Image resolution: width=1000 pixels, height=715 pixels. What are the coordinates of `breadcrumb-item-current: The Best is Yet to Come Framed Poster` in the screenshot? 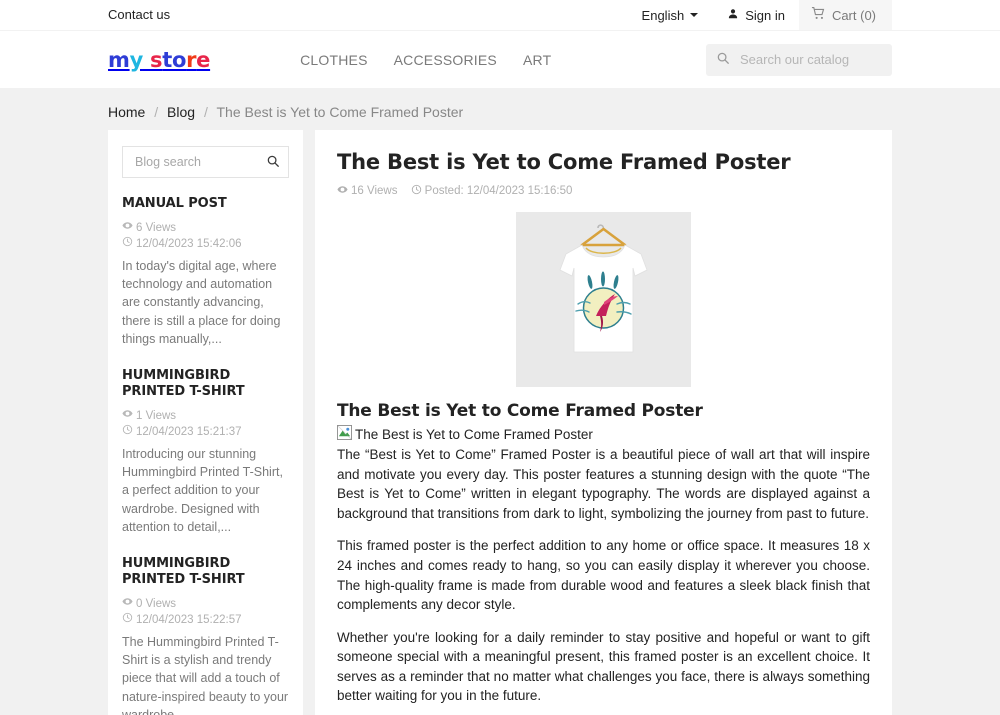 It's located at (340, 112).